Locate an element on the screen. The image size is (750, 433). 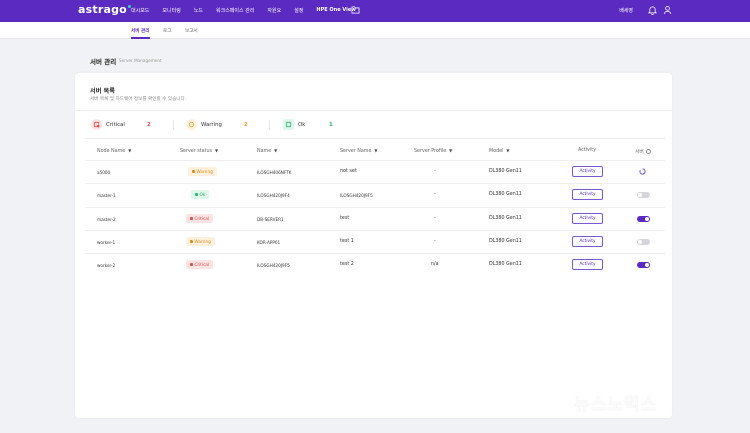
summary-ok-count: 1 is located at coordinates (331, 125).